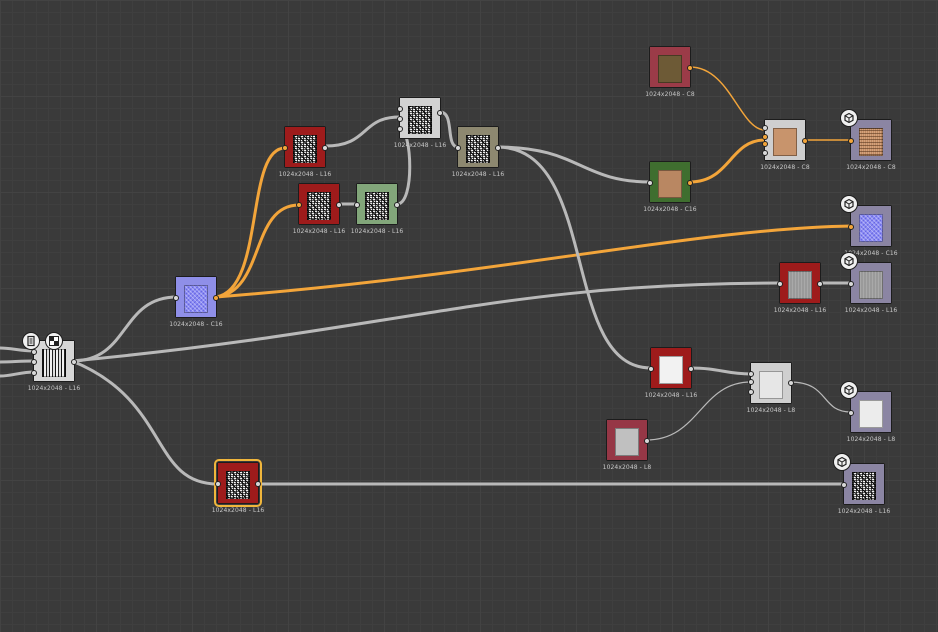 The image size is (938, 632). I want to click on output-node-normal: 1024x2048 - C16, so click(871, 231).